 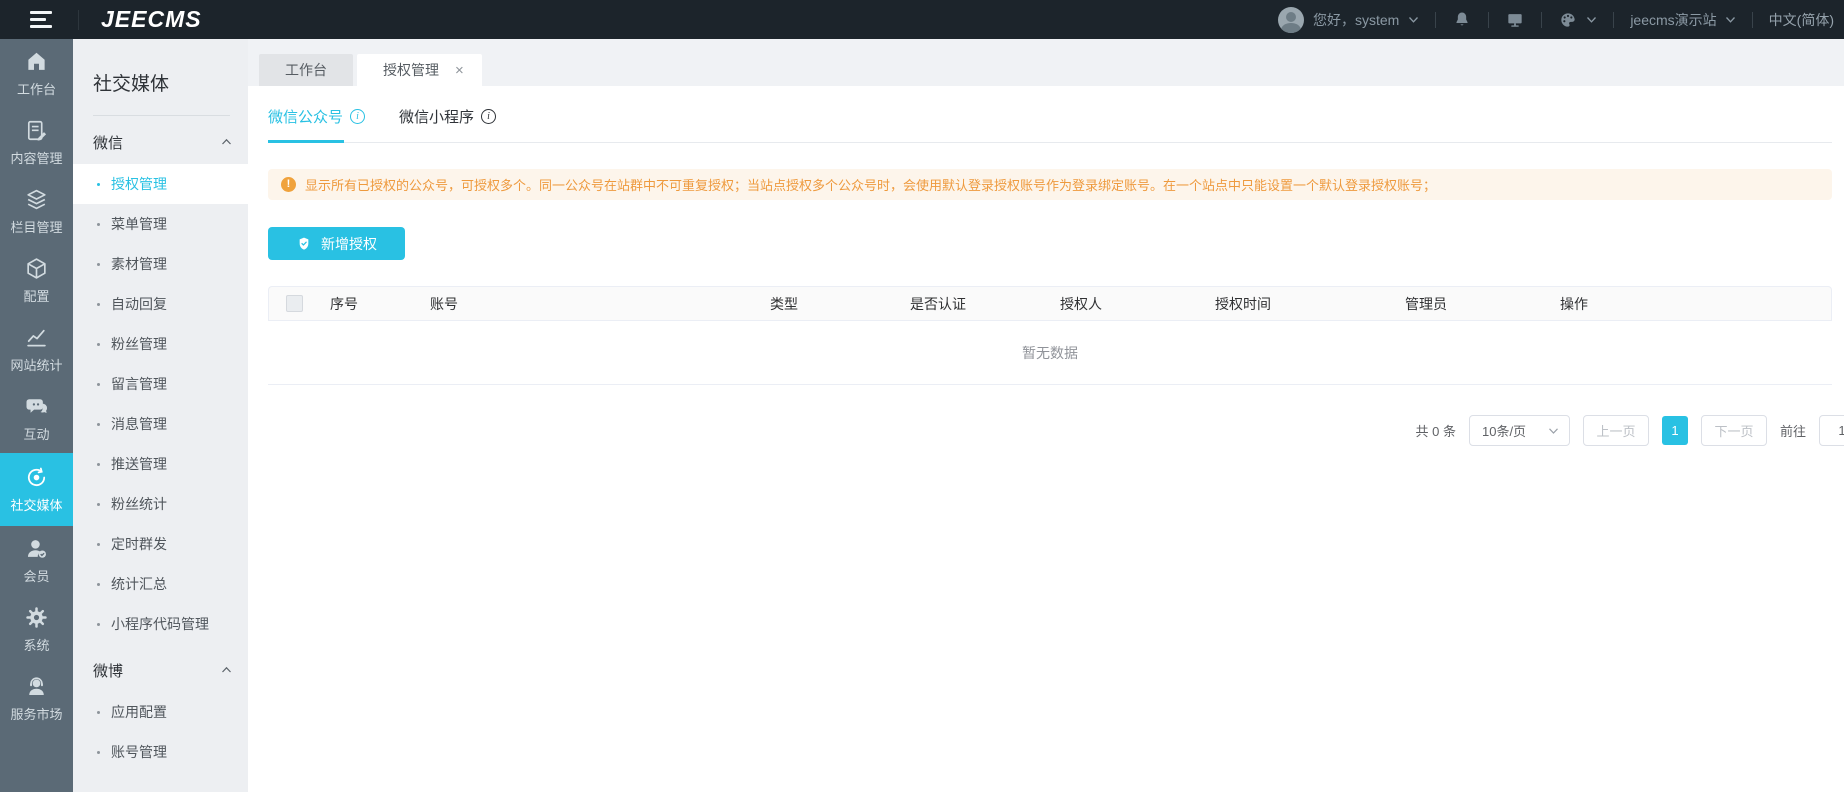 I want to click on sidebar-item-label: 社交媒体, so click(x=36, y=505).